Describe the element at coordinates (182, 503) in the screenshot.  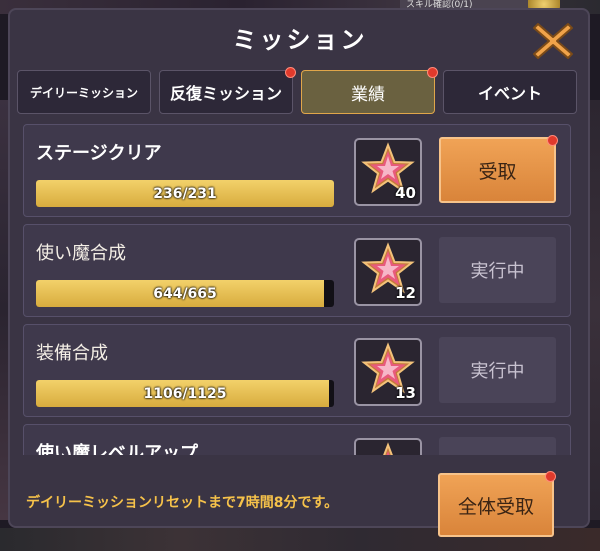
I see `reset-notice: デイリーミッションリセットまで7時間8分です。` at that location.